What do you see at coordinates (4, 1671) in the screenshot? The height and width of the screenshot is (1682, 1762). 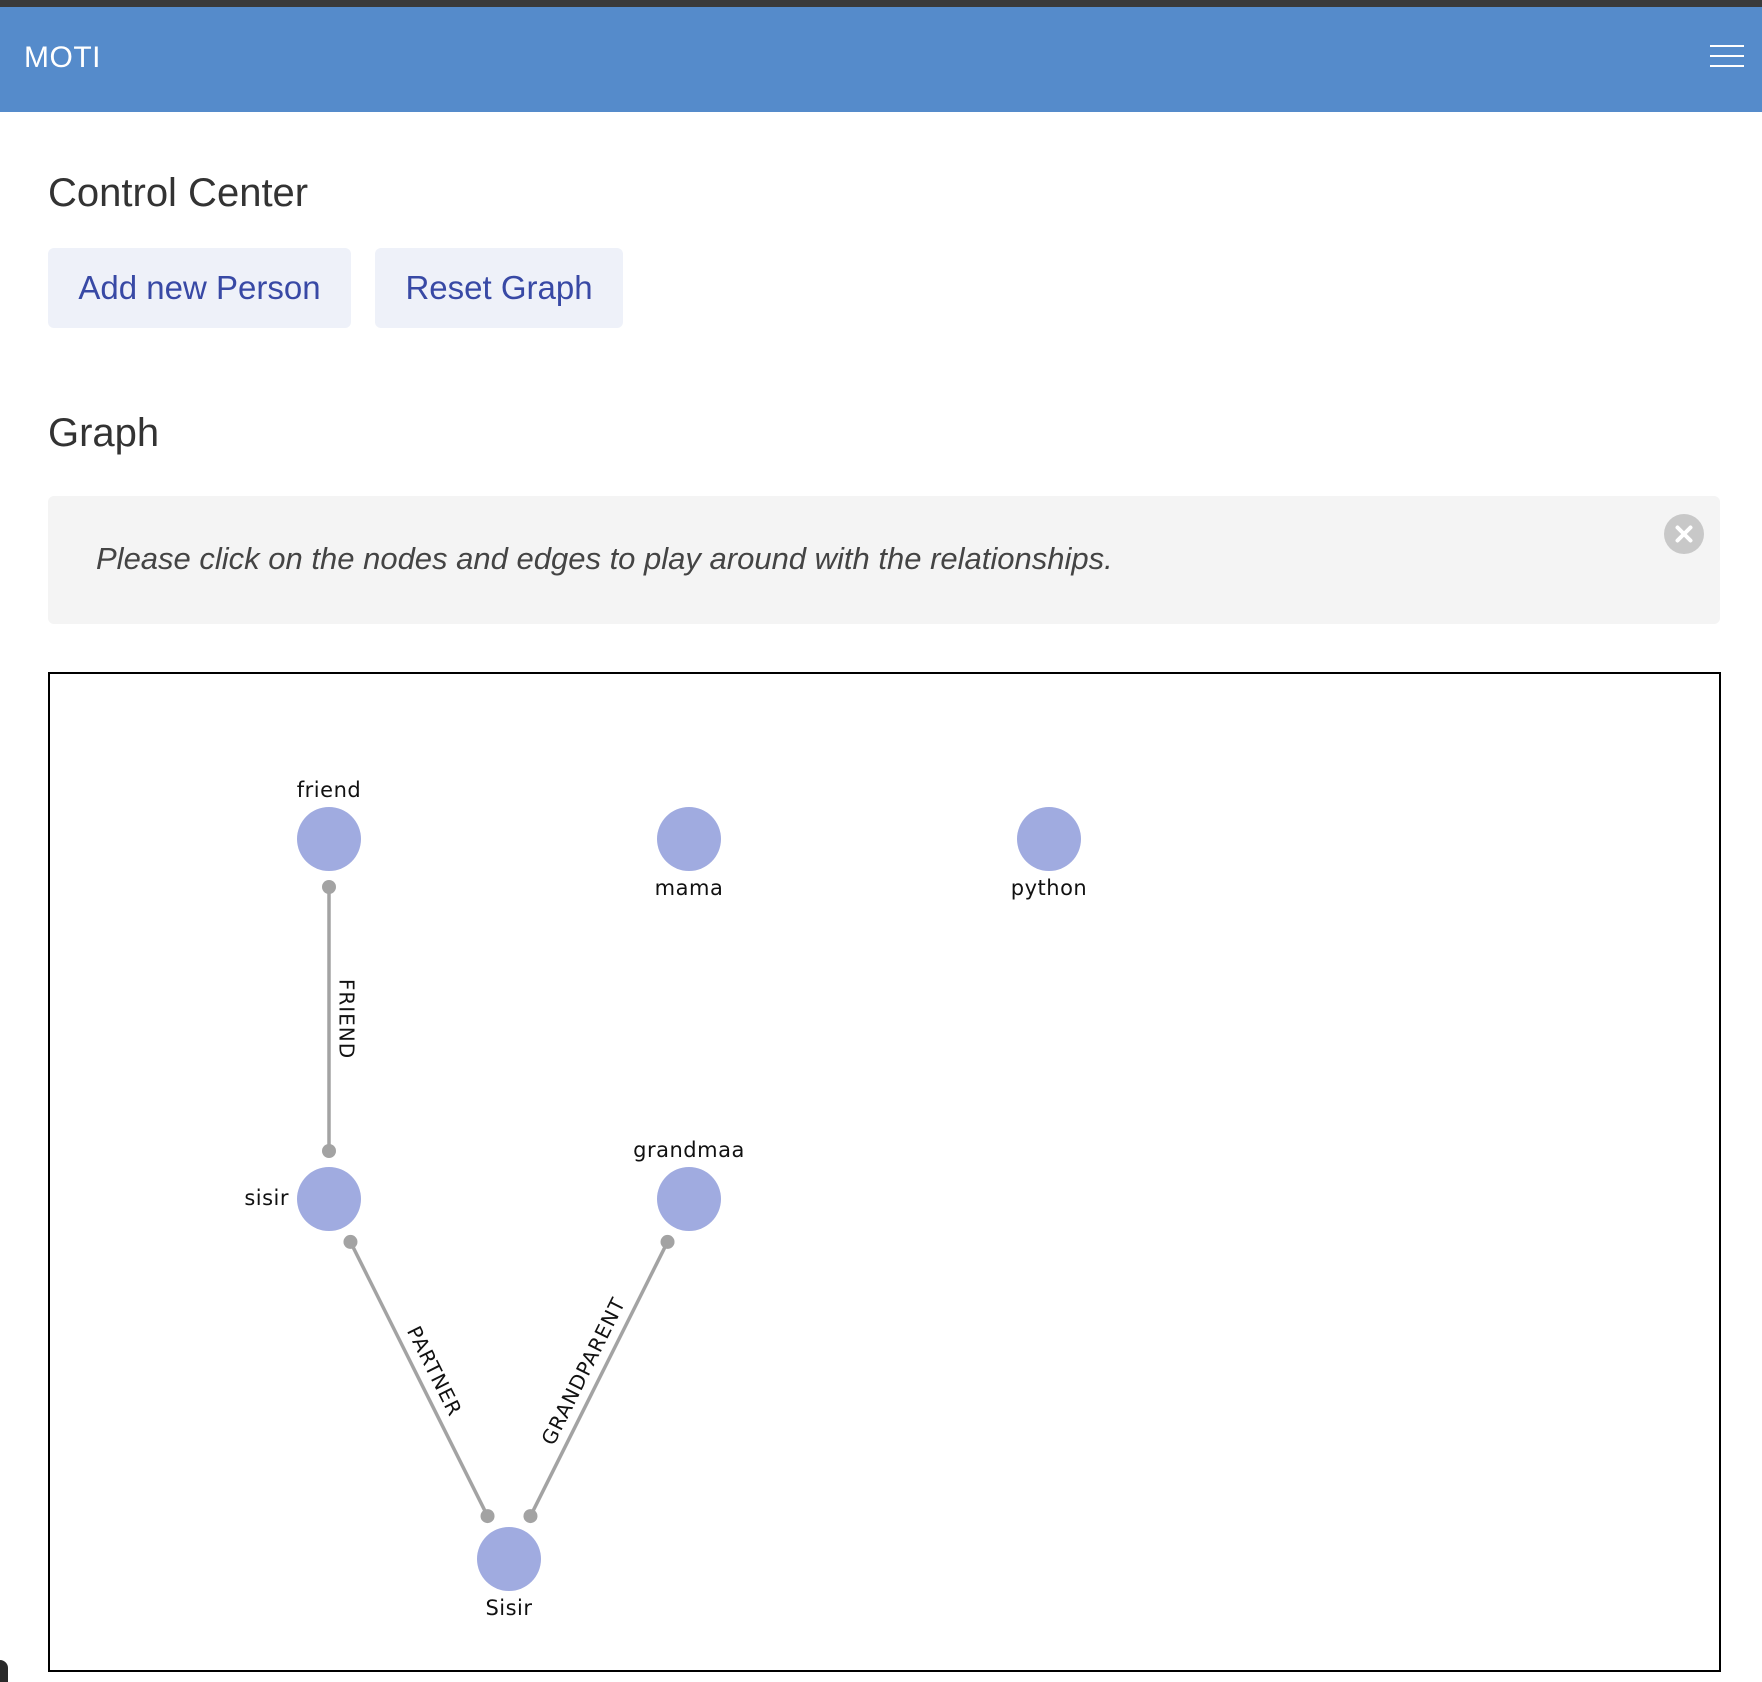 I see `window-corner` at bounding box center [4, 1671].